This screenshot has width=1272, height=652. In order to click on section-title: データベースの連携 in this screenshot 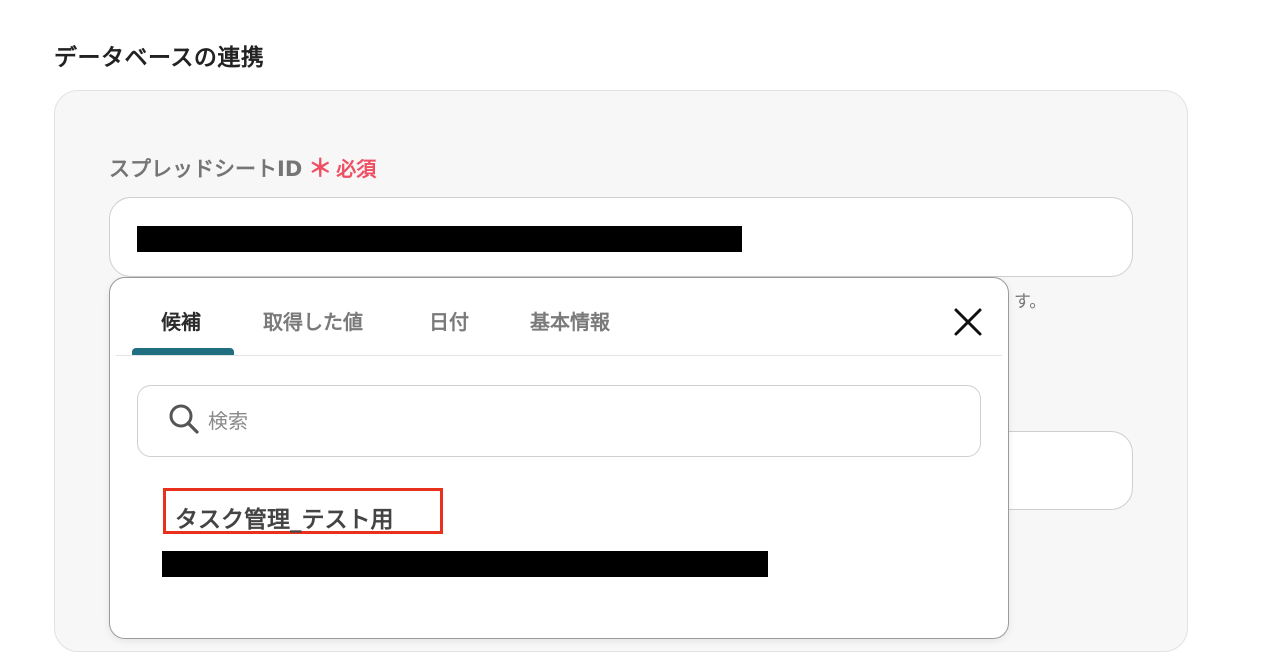, I will do `click(159, 58)`.